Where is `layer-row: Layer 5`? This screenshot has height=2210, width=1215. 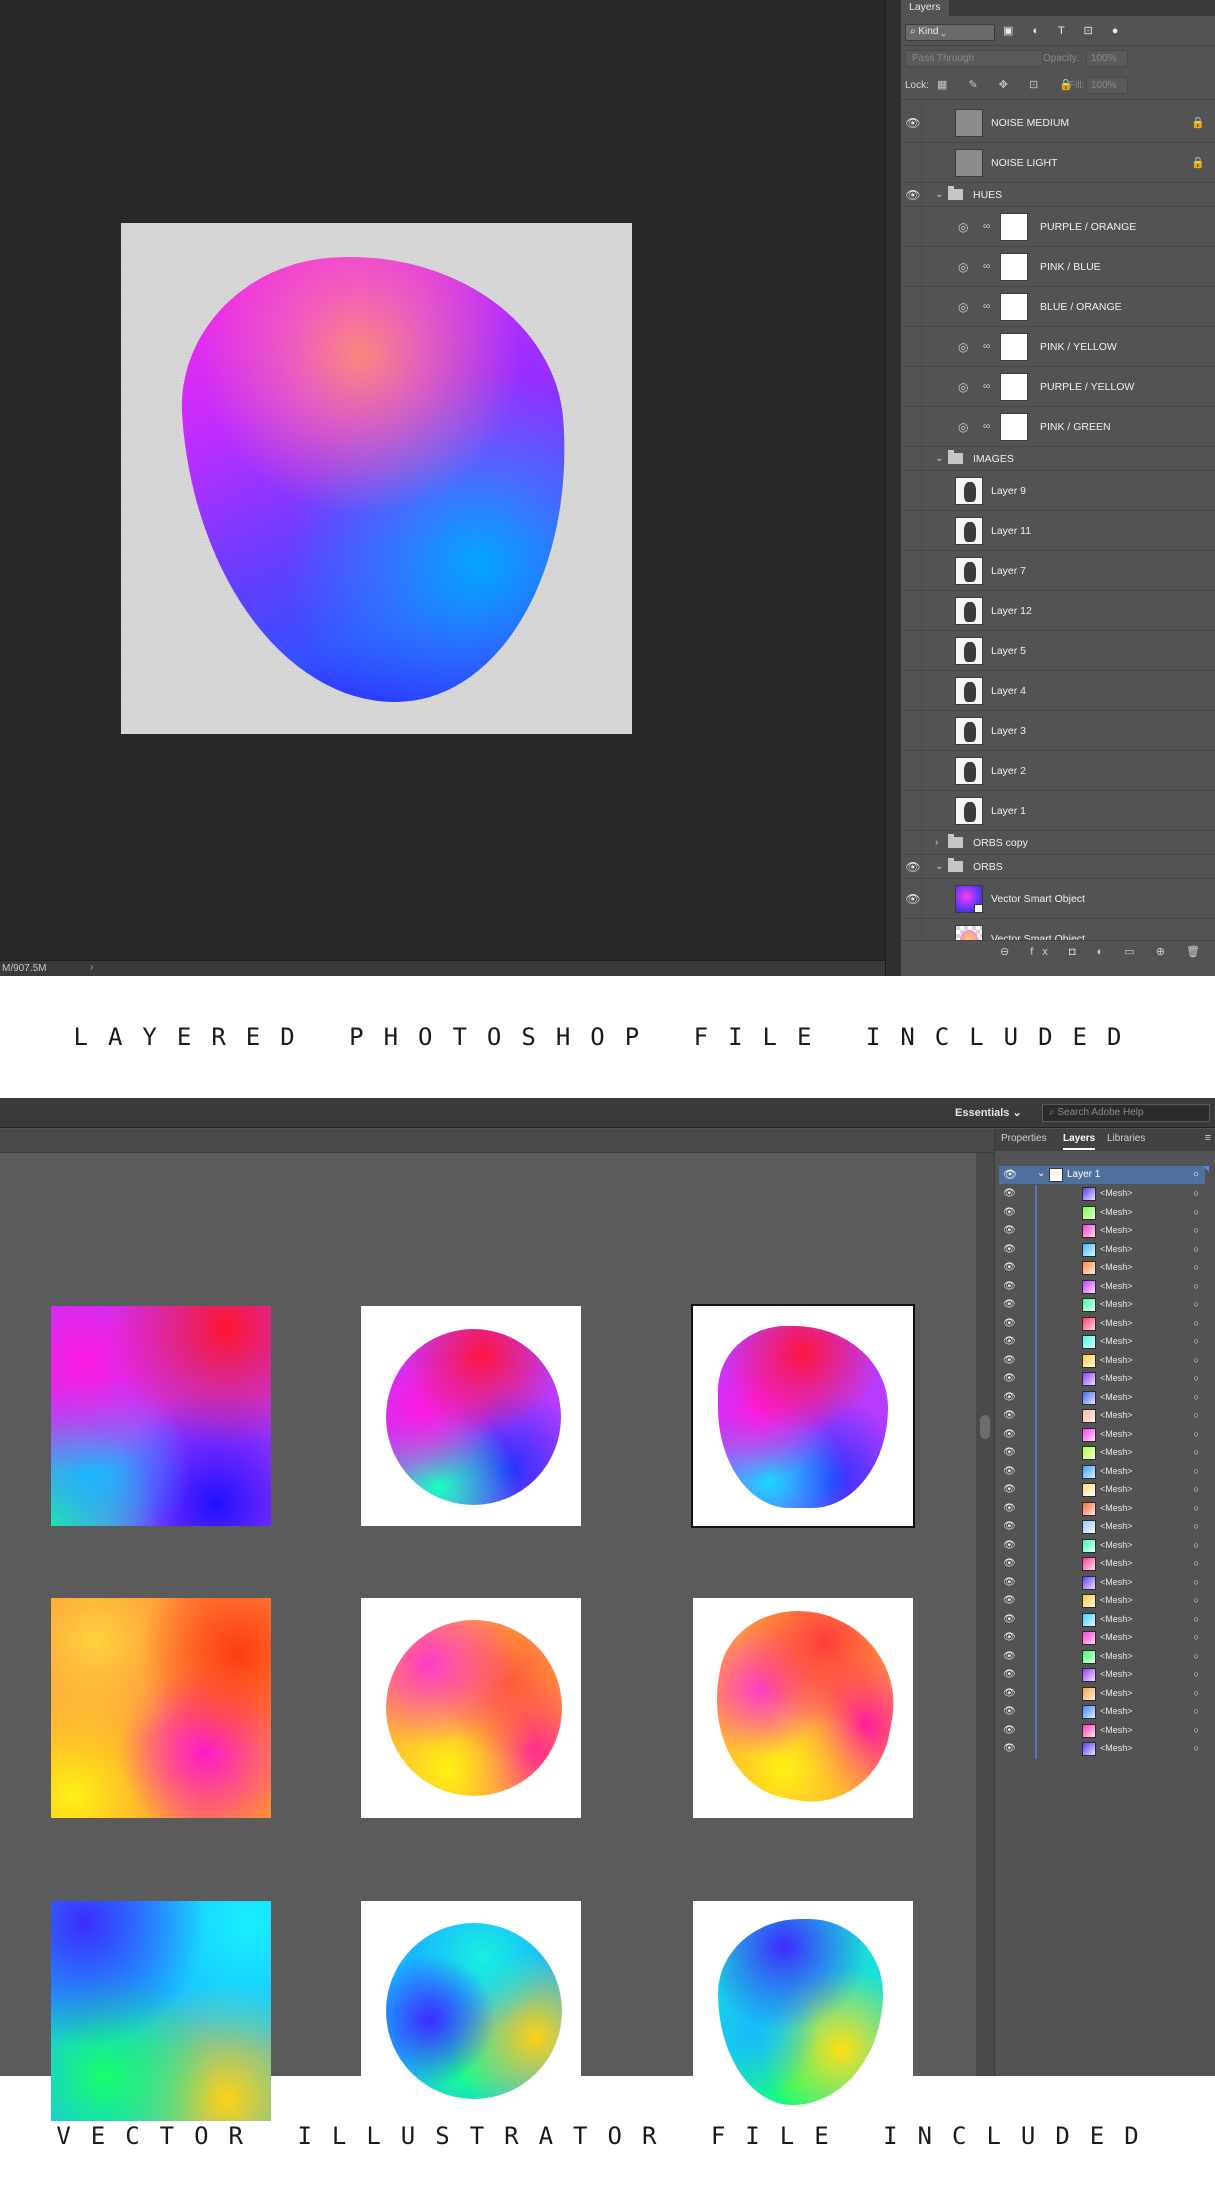
layer-row: Layer 5 is located at coordinates (1058, 651).